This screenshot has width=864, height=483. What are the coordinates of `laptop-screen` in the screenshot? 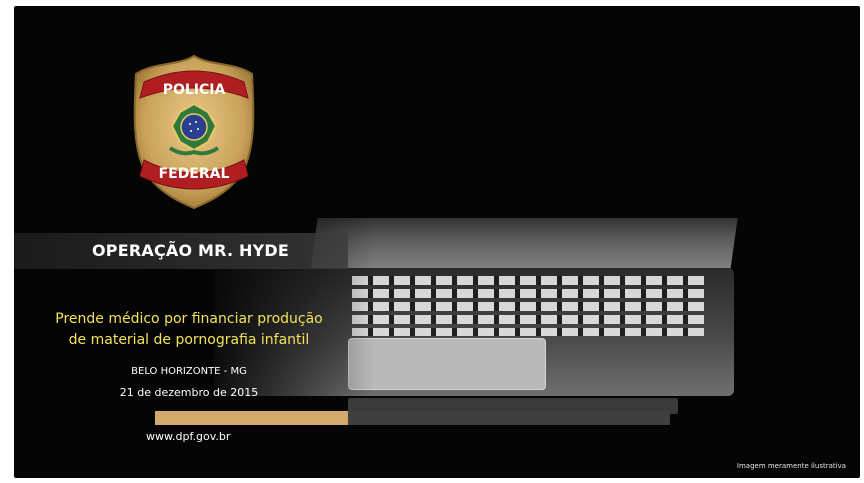 It's located at (524, 244).